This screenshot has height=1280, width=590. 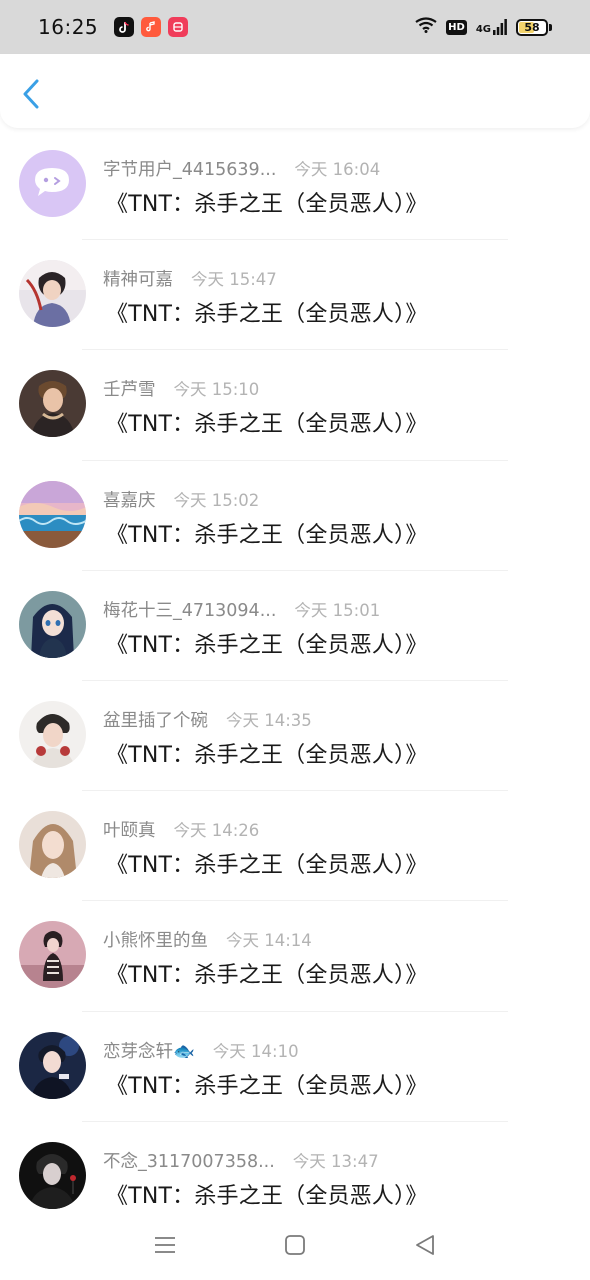 What do you see at coordinates (216, 831) in the screenshot?
I see `timestamp: 今天 14:26` at bounding box center [216, 831].